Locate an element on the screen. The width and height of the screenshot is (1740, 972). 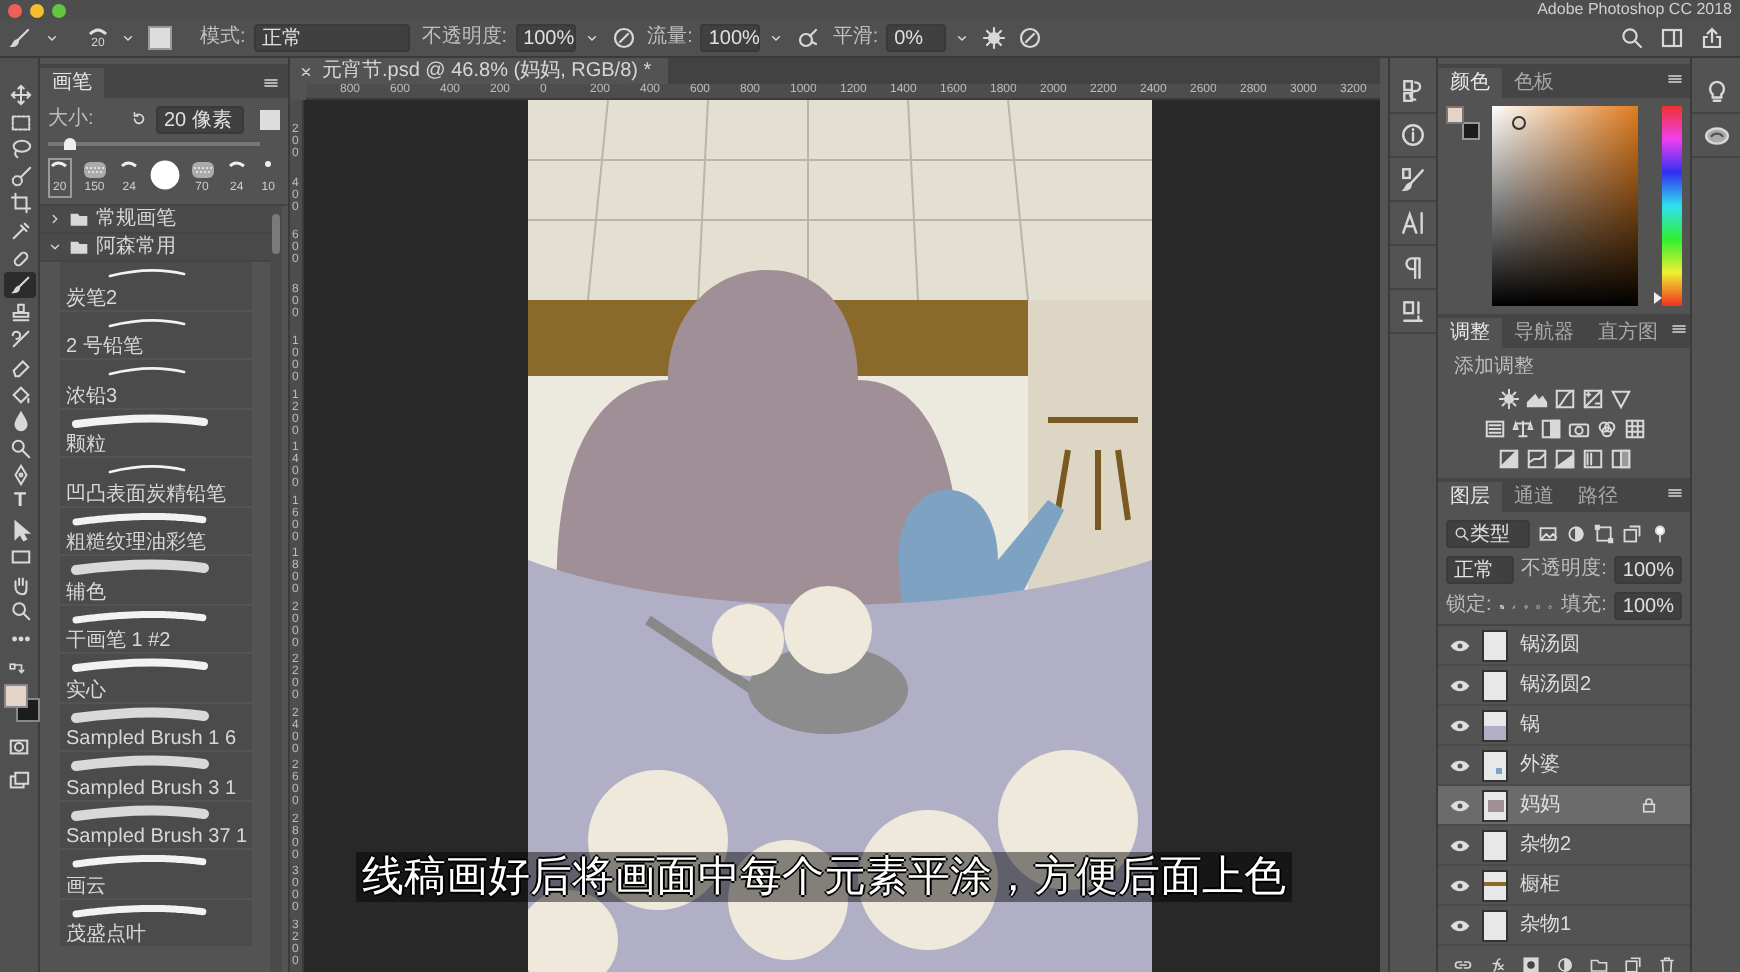
subtitle-caption: 线稿画好后将画面中每个元素平涂，方便后面上色 is located at coordinates (824, 877).